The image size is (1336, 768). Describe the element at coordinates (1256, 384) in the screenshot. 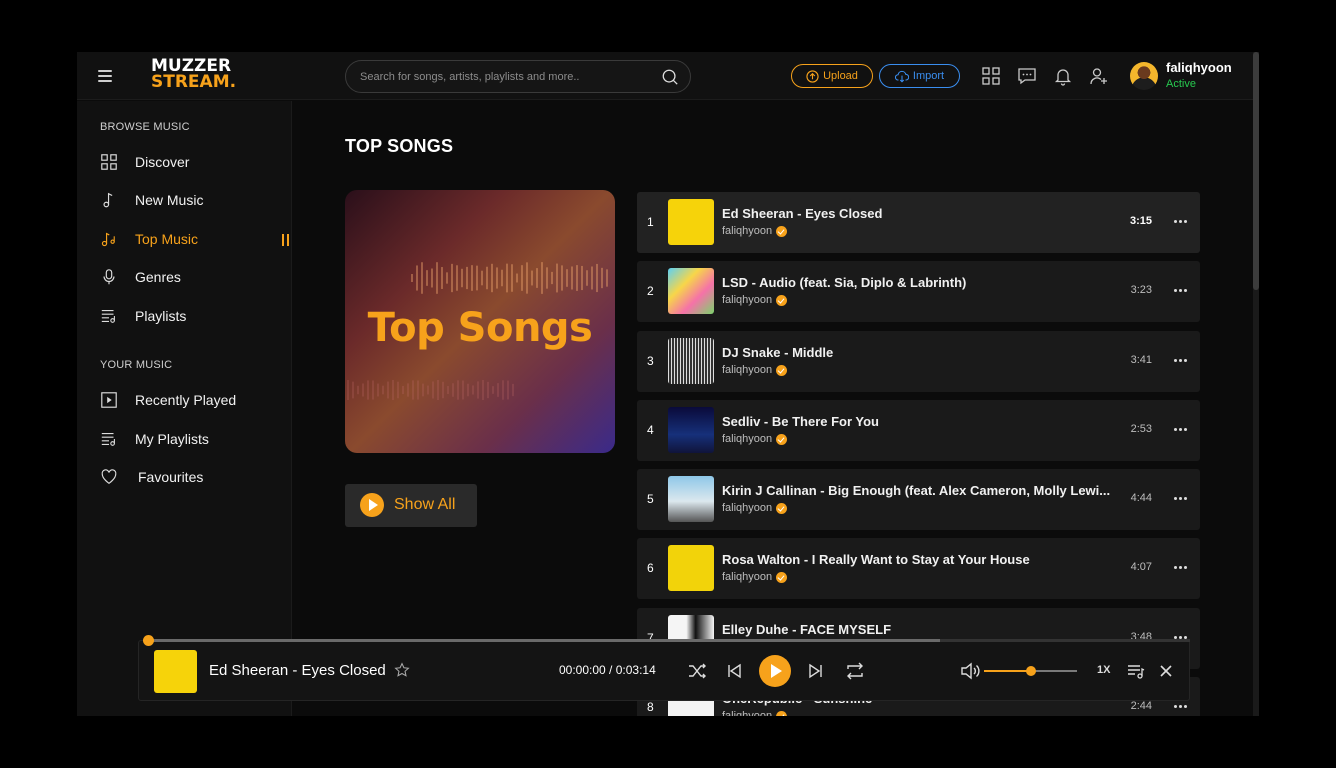

I see `scrollbar` at that location.